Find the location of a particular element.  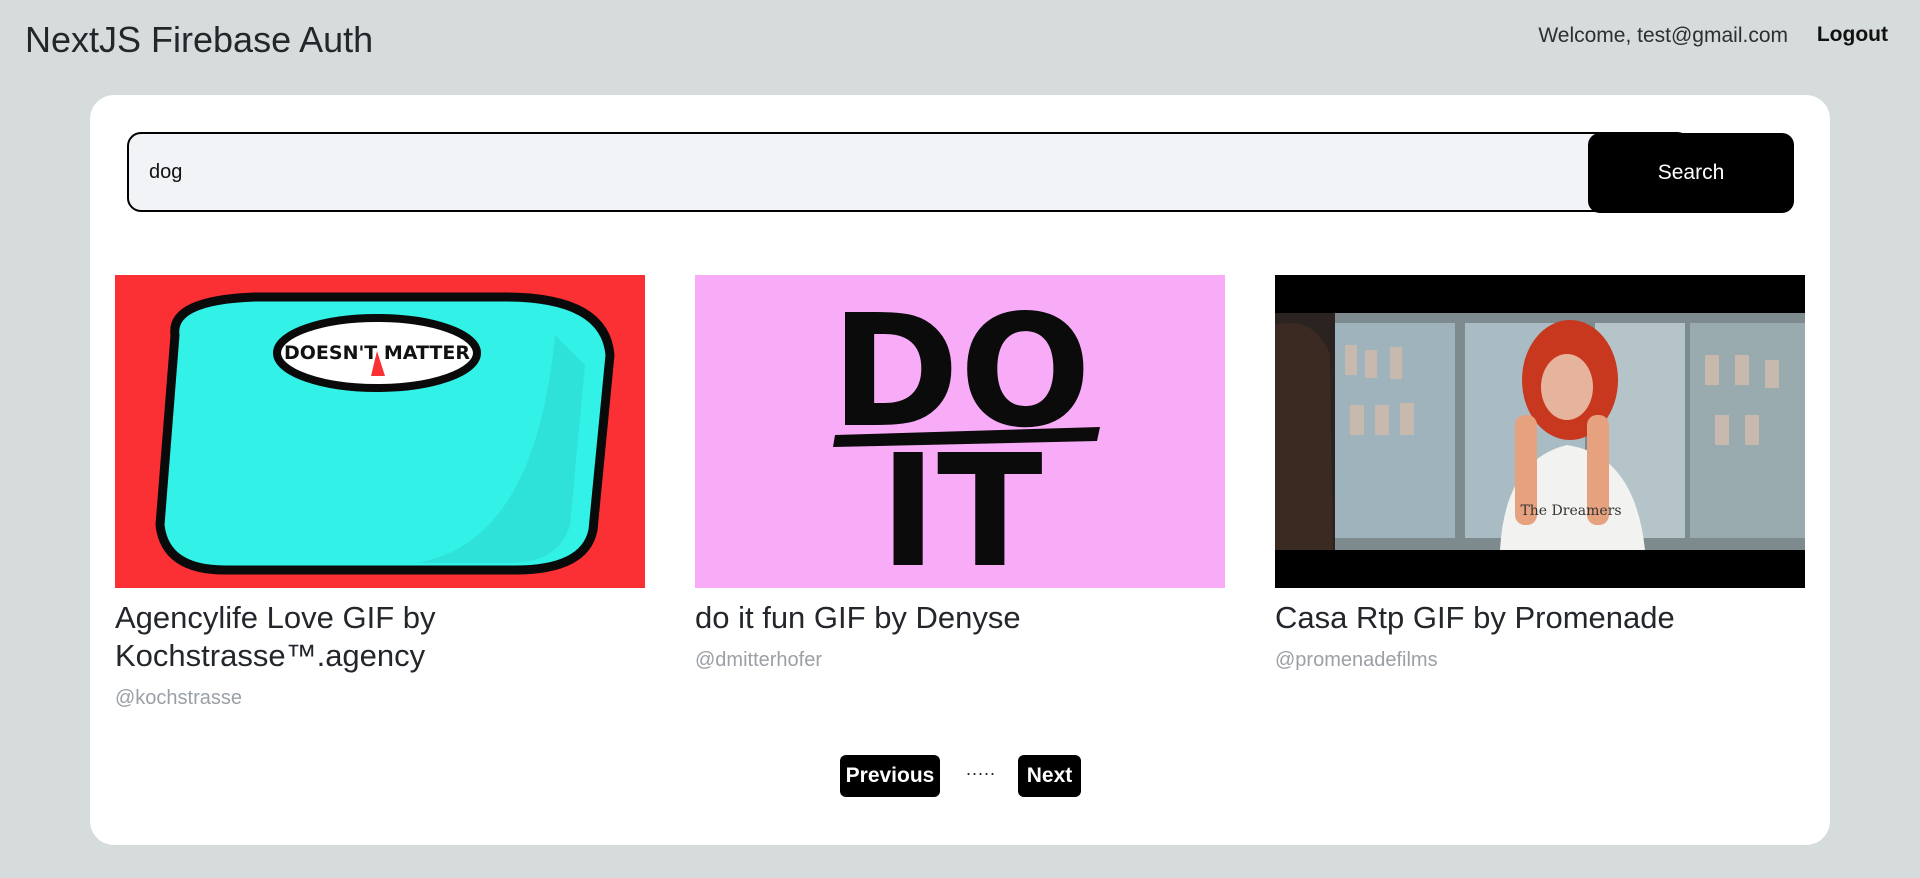

gif-thumbnail: The Dreamers is located at coordinates (1540, 431).